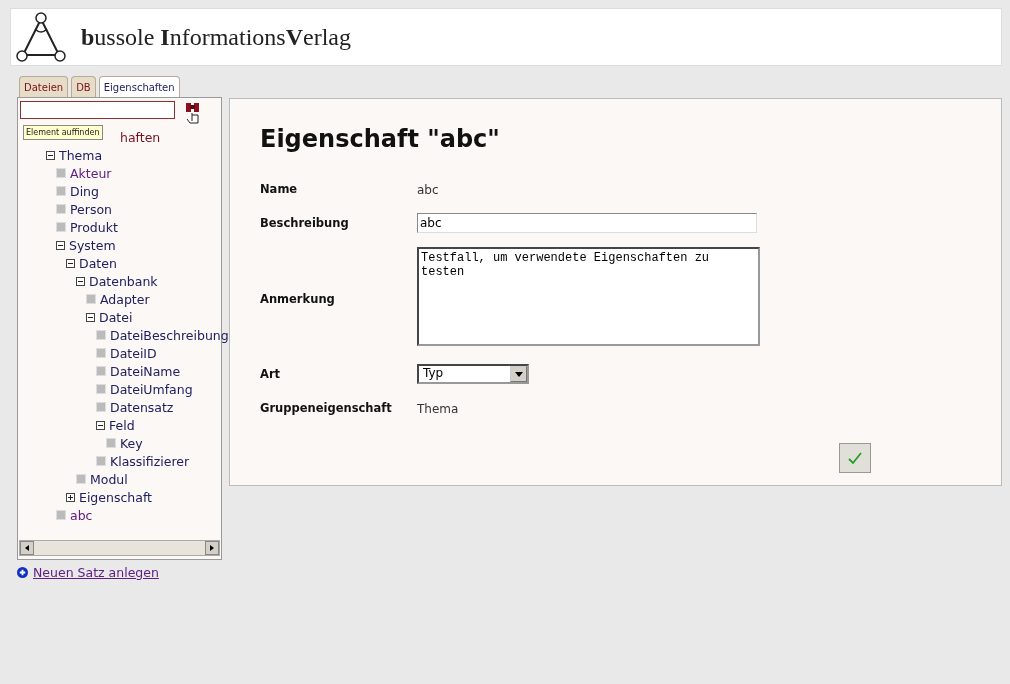 The height and width of the screenshot is (684, 1010). What do you see at coordinates (139, 86) in the screenshot?
I see `tab: Eigenschaften` at bounding box center [139, 86].